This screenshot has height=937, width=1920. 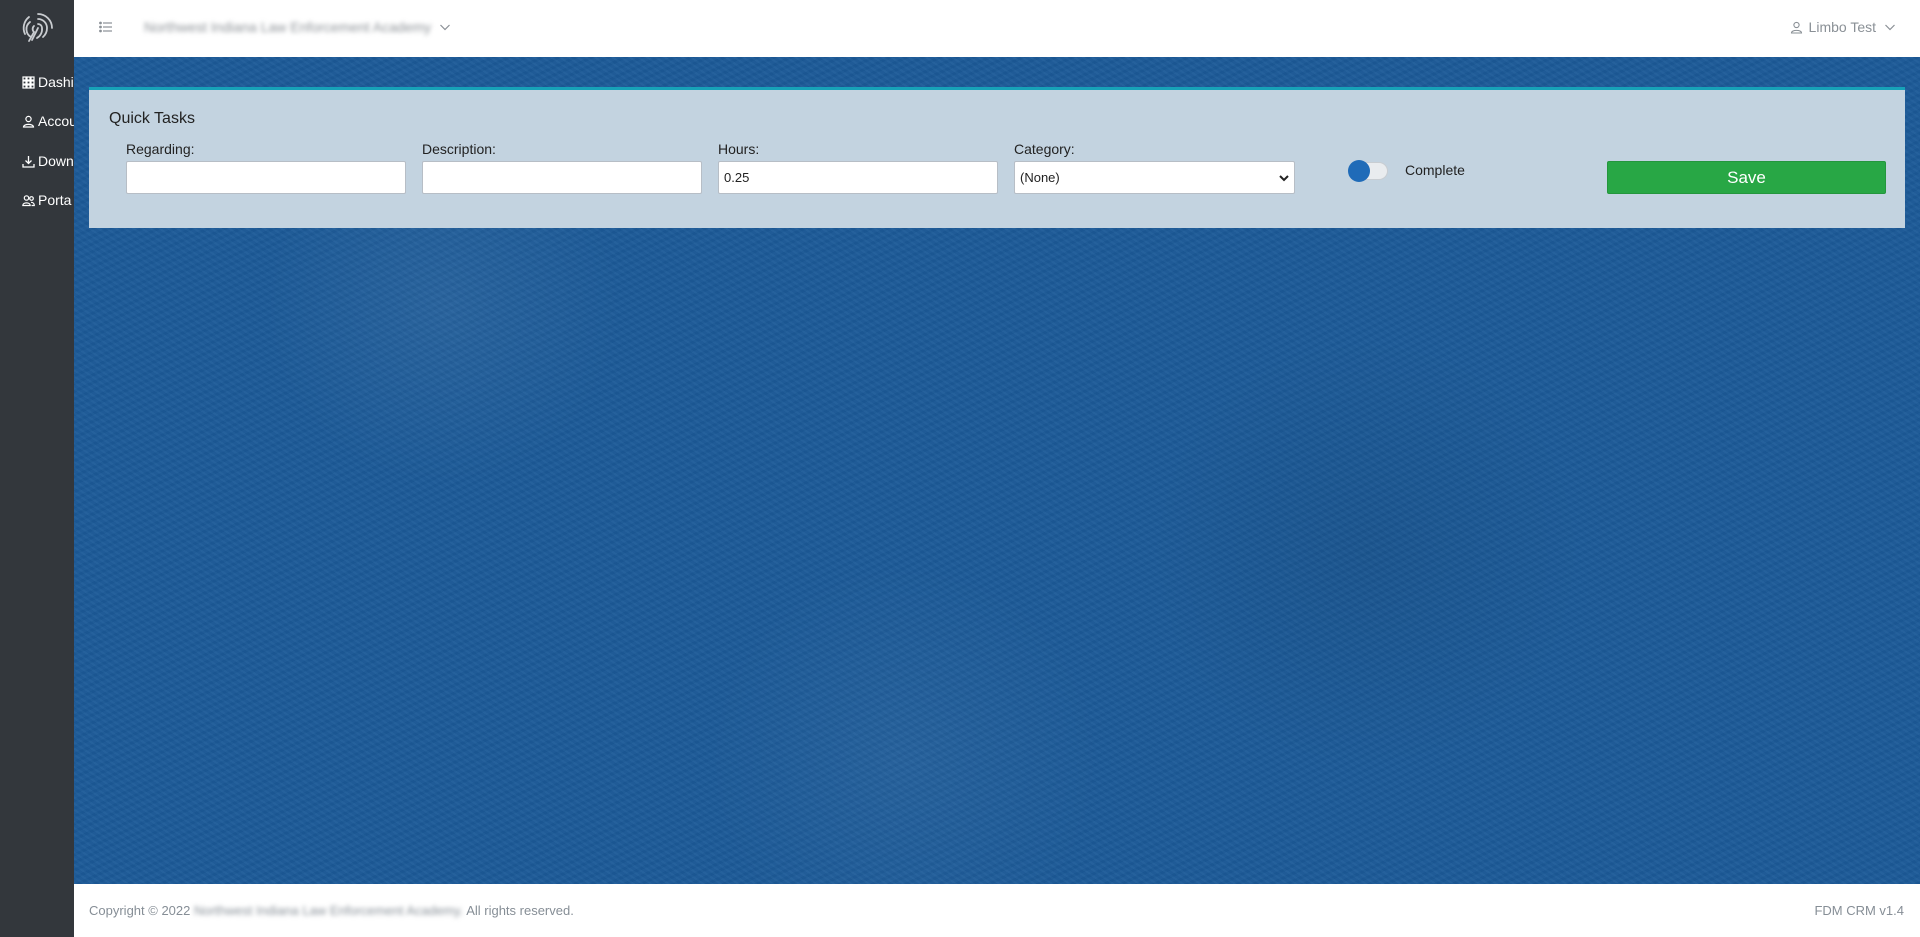 What do you see at coordinates (28, 161) in the screenshot?
I see `download-icon` at bounding box center [28, 161].